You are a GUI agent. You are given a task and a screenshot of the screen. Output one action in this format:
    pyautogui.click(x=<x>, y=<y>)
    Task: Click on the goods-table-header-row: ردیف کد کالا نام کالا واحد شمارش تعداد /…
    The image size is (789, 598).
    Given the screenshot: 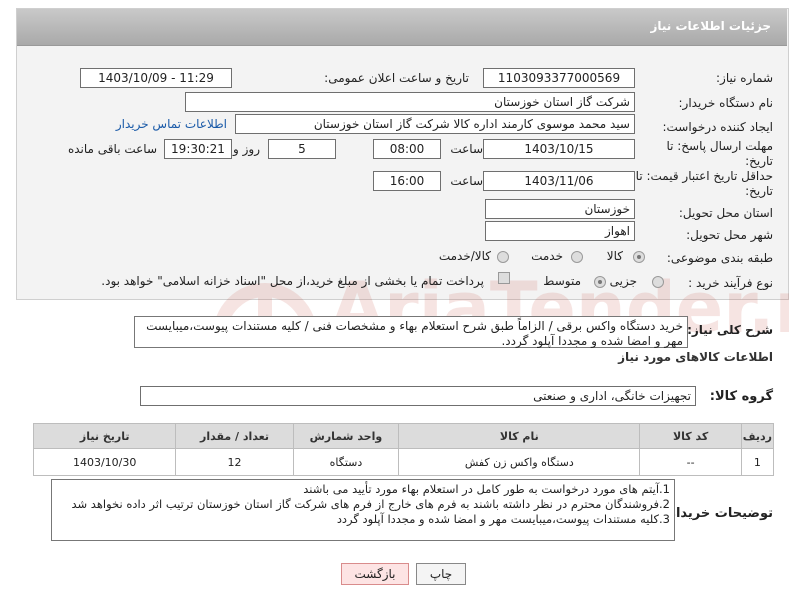 What is the action you would take?
    pyautogui.click(x=403, y=436)
    